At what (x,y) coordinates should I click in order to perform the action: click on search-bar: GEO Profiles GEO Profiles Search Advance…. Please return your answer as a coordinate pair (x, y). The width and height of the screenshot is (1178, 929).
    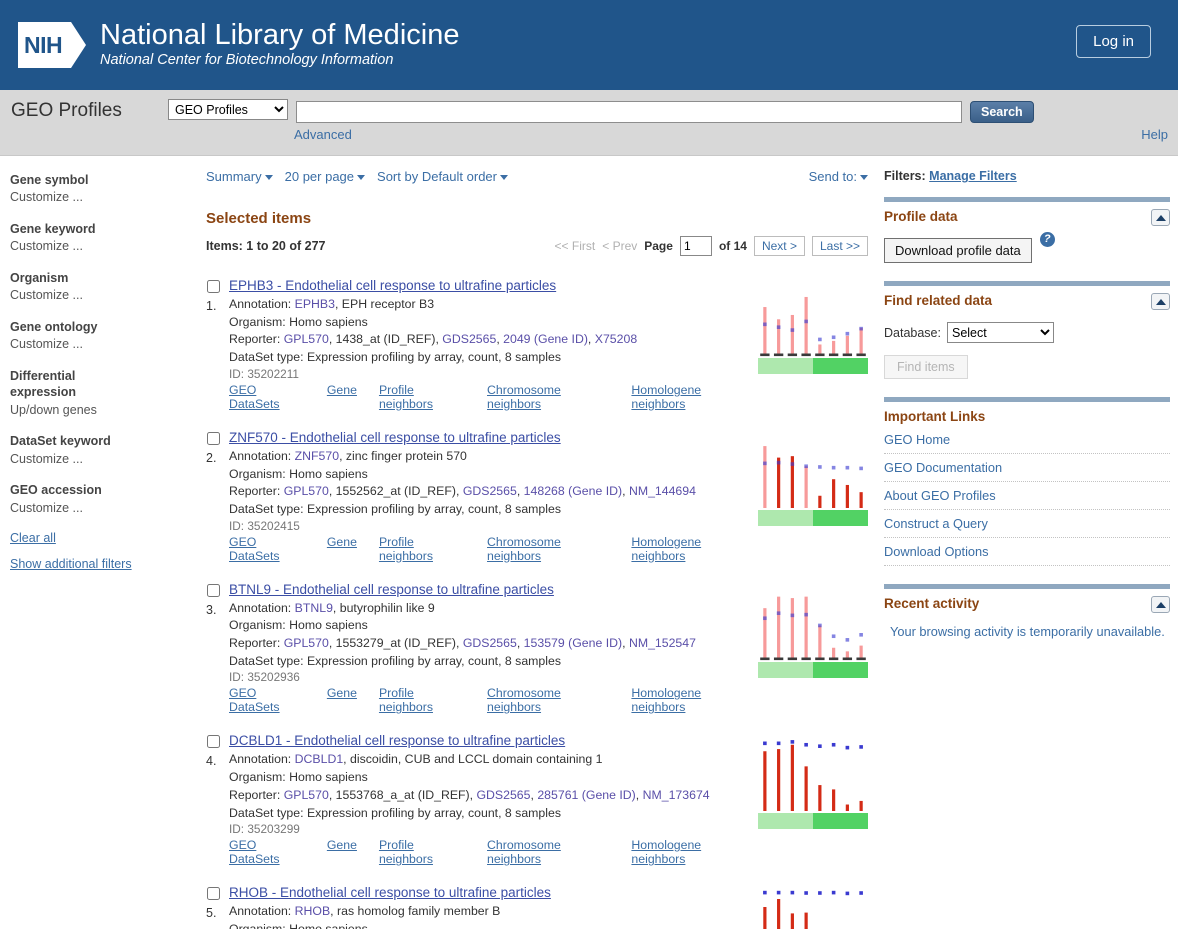
    Looking at the image, I should click on (589, 123).